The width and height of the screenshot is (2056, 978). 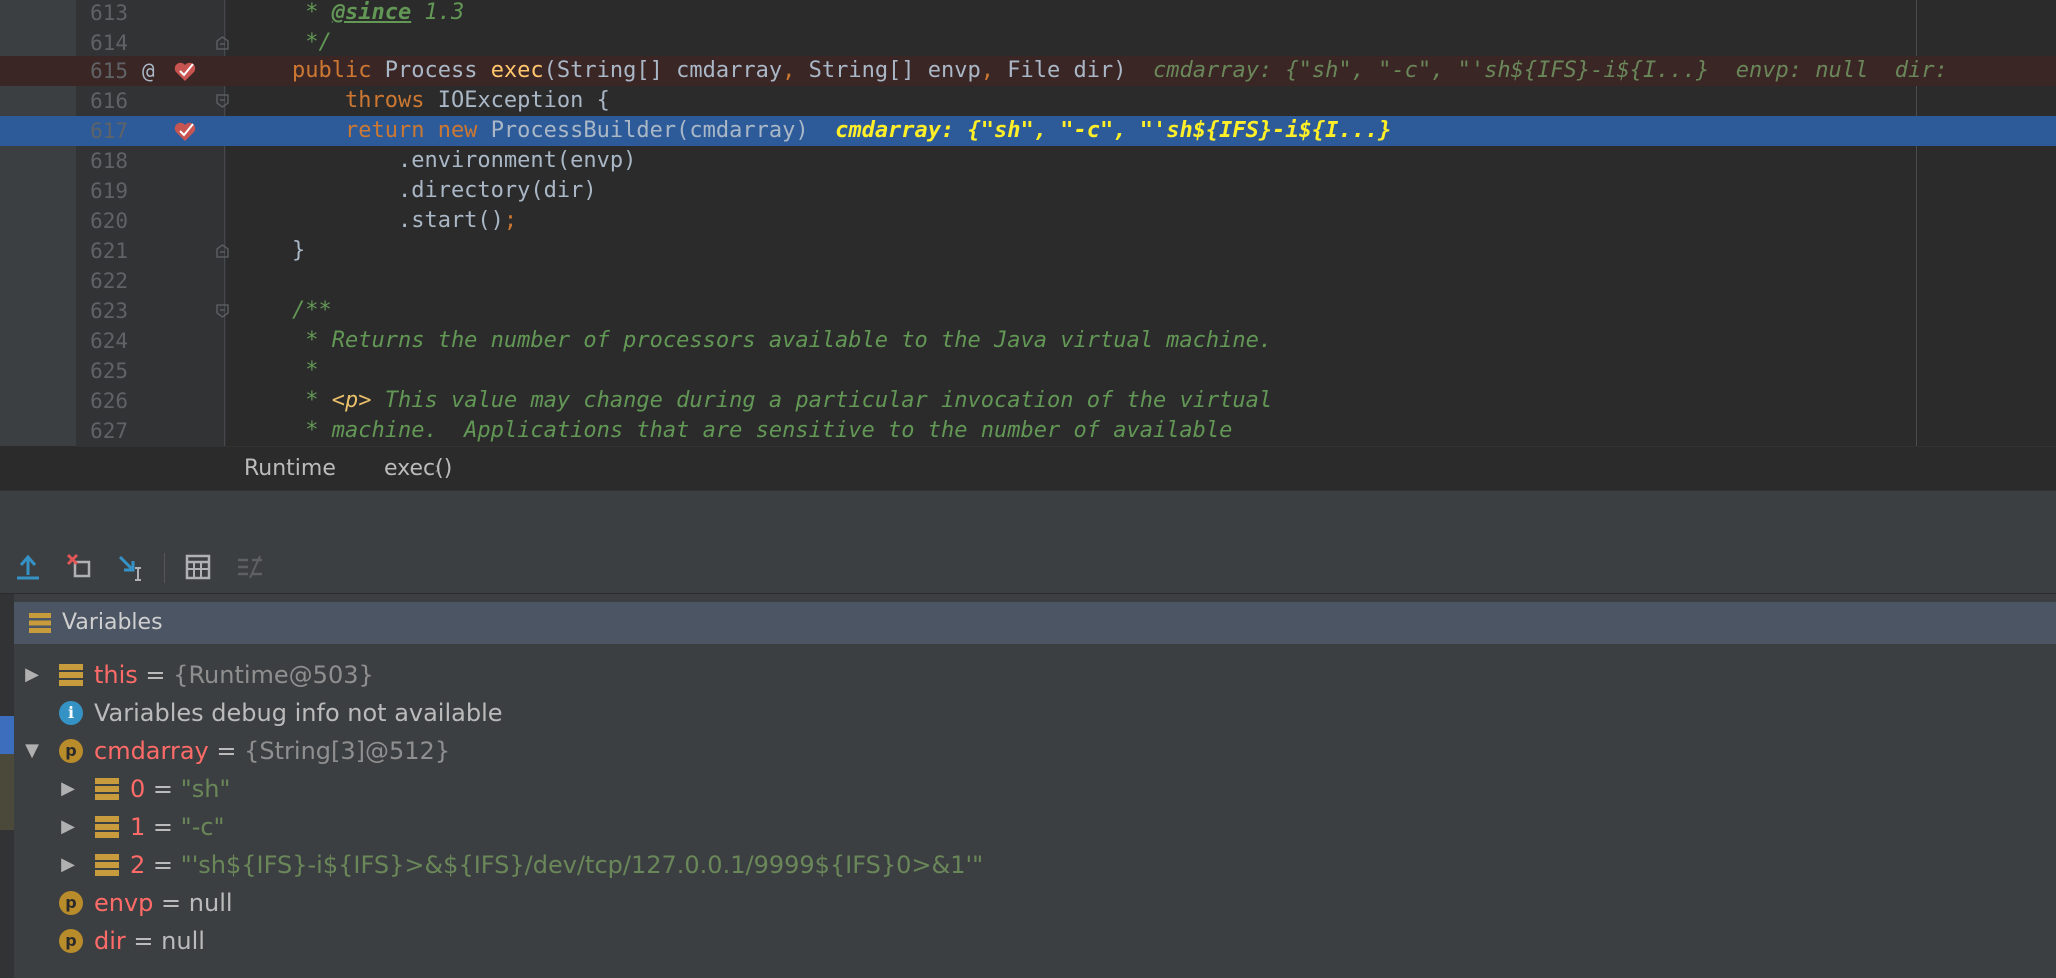 I want to click on line-number: 627, so click(x=109, y=431).